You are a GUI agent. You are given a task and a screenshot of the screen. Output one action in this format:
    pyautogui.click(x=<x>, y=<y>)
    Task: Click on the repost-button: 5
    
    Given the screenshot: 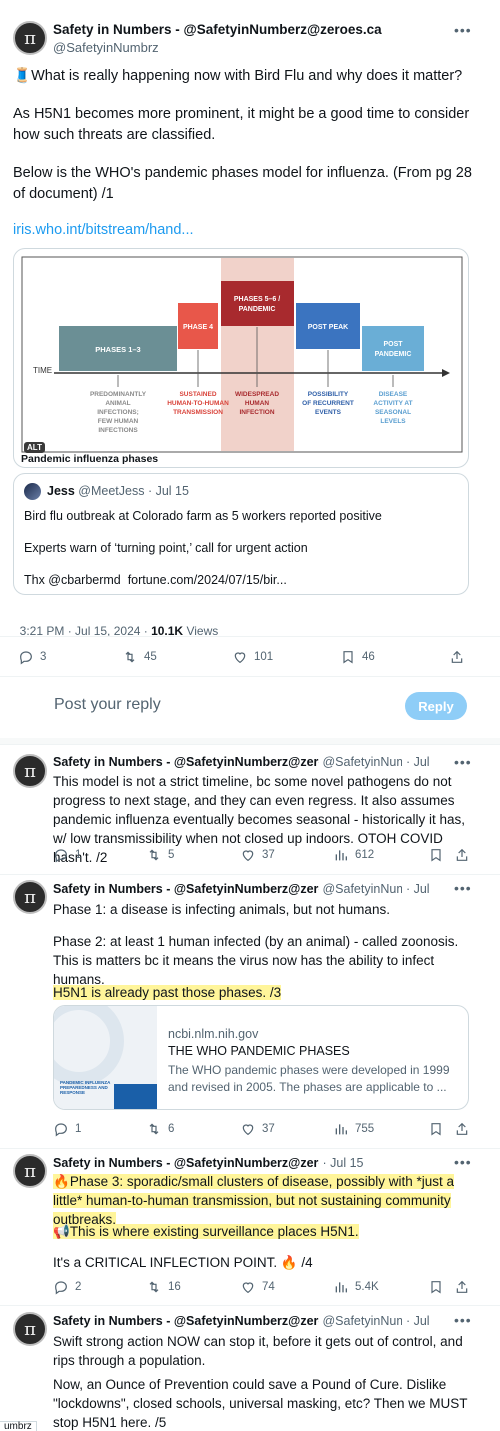 What is the action you would take?
    pyautogui.click(x=160, y=855)
    